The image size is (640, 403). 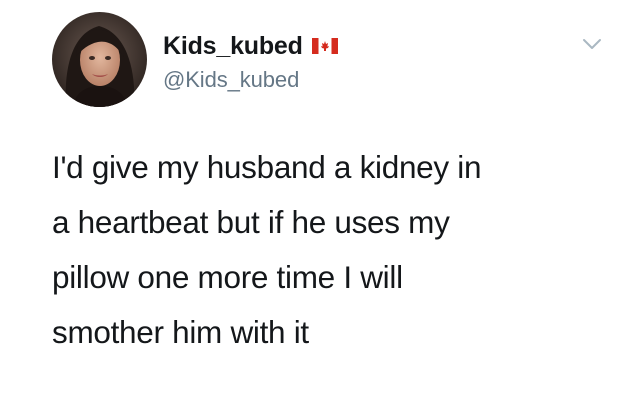 I want to click on canada-flag-icon, so click(x=324, y=46).